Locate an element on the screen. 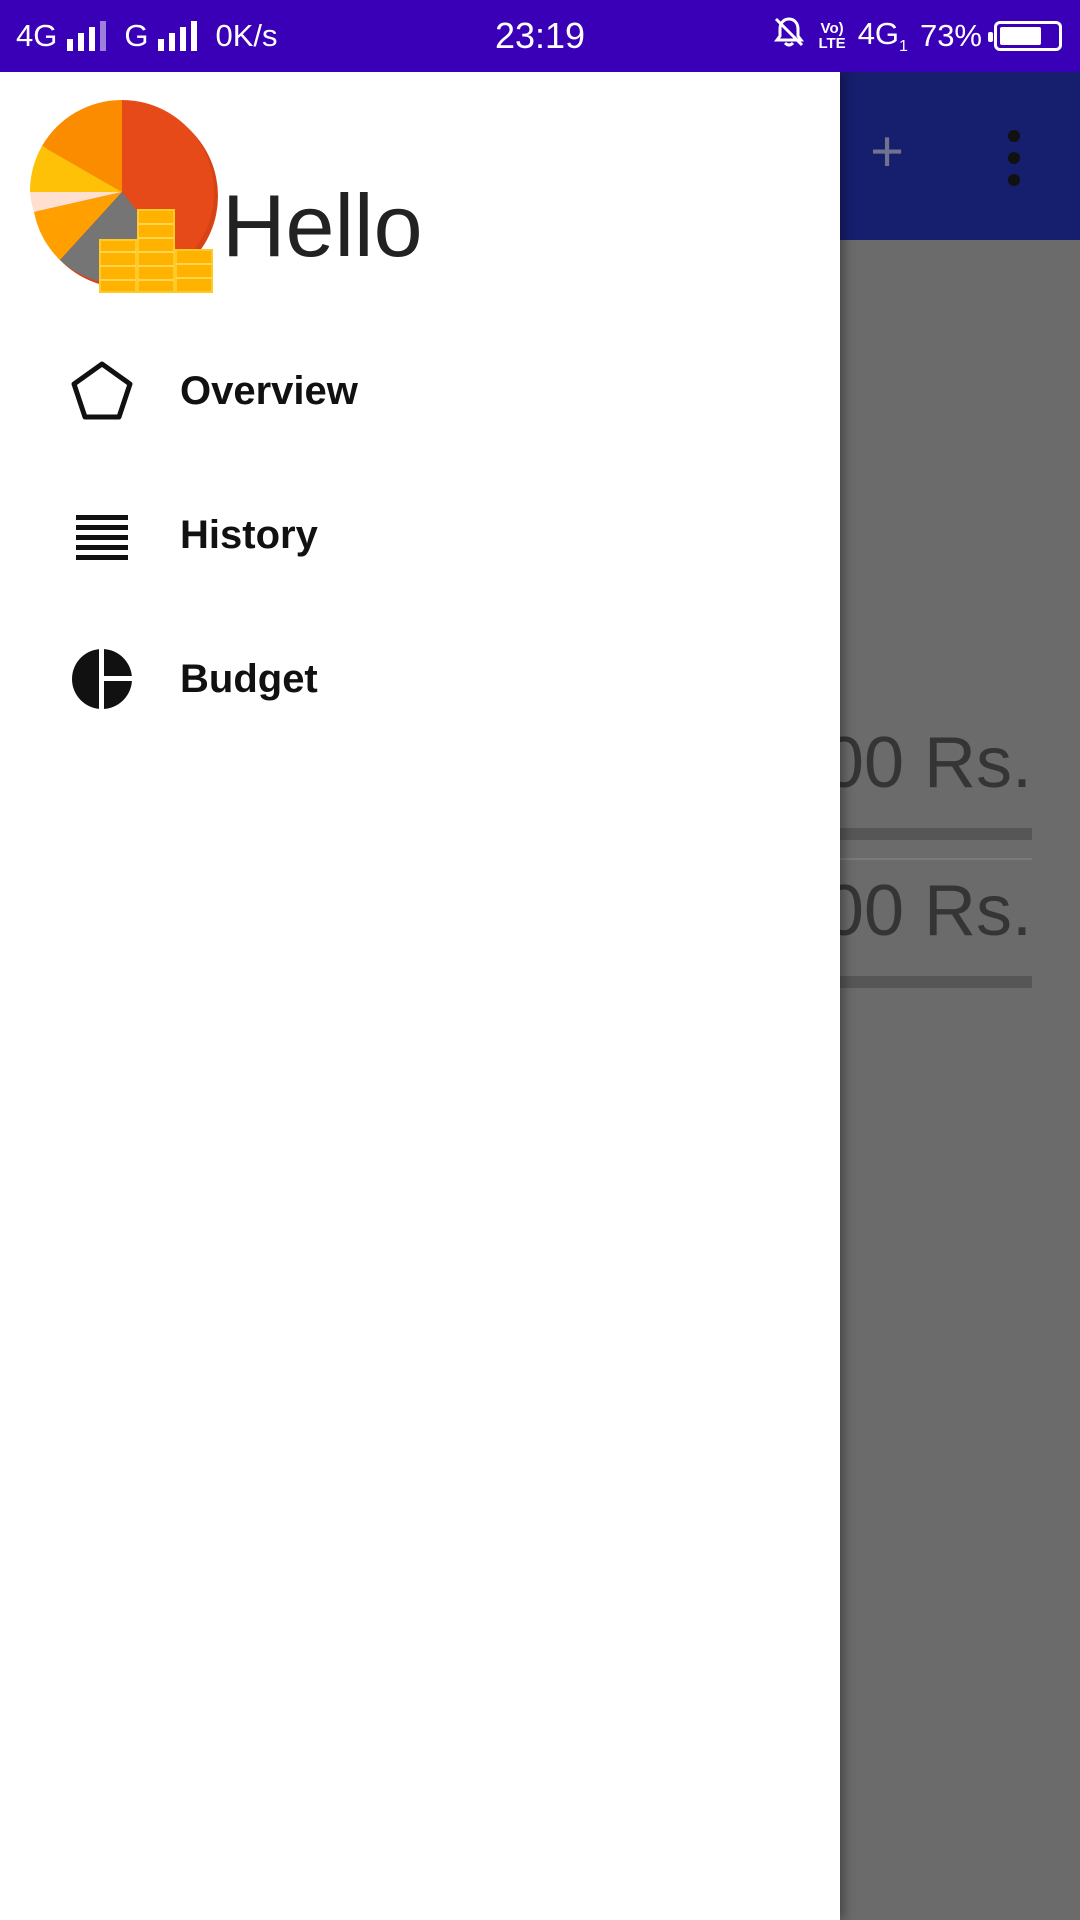  plus-icon: + is located at coordinates (887, 152).